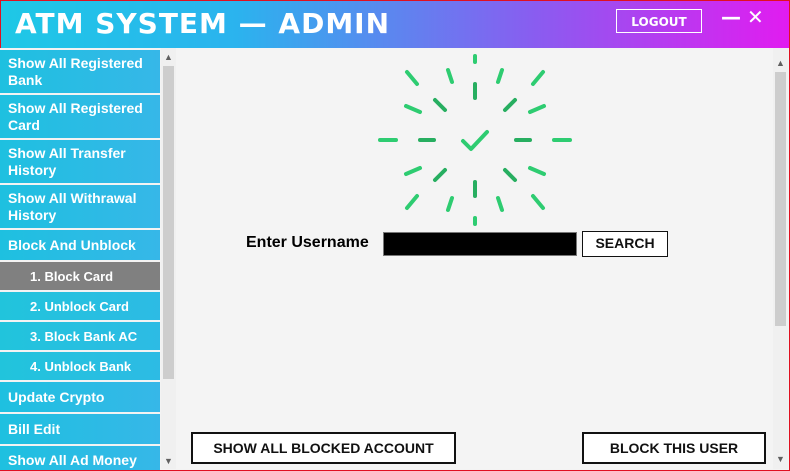  I want to click on close-icon: ✕, so click(755, 17).